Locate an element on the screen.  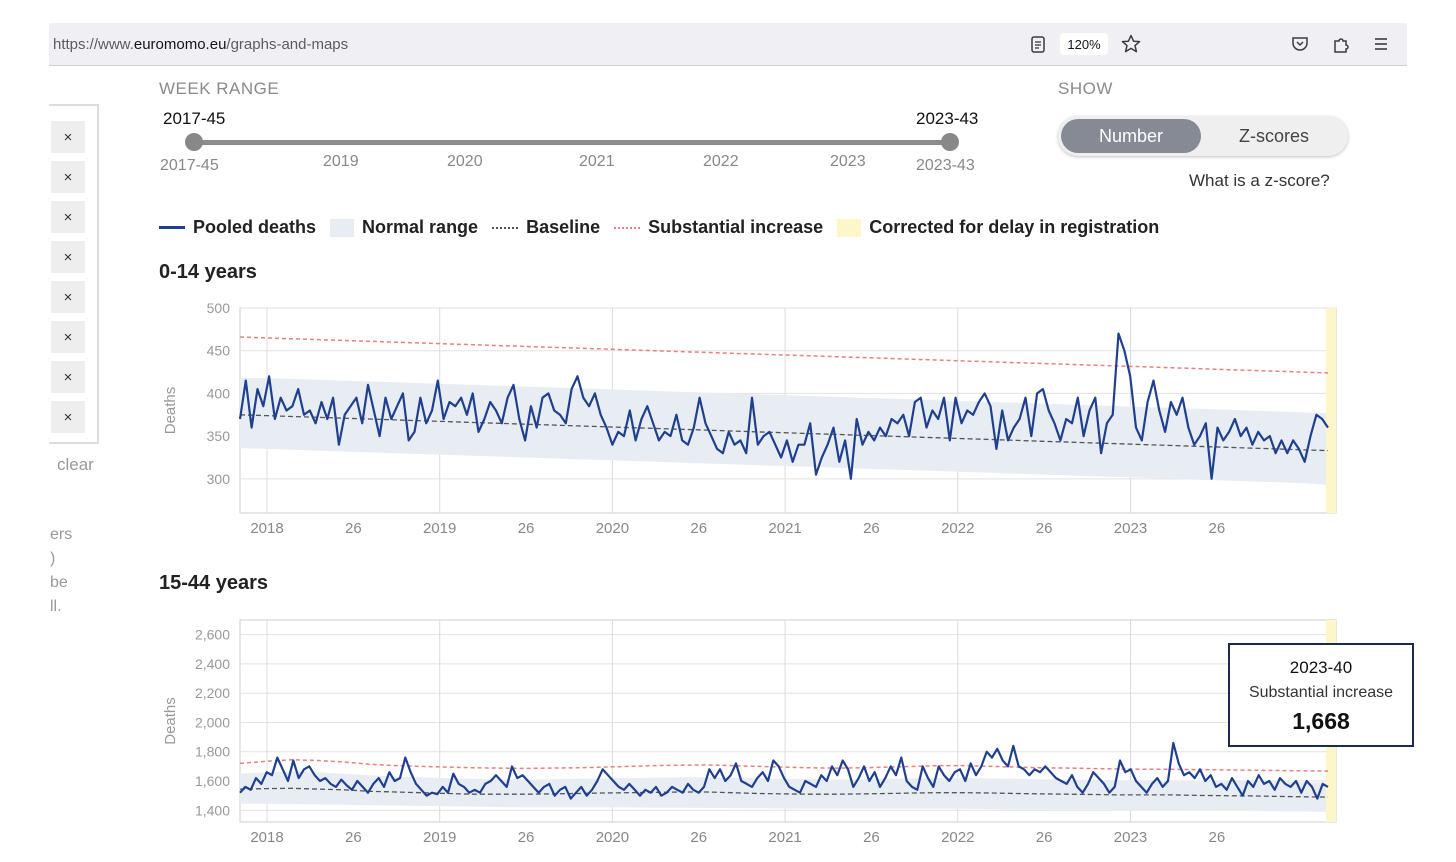
corrected-delay-region is located at coordinates (1331, 410).